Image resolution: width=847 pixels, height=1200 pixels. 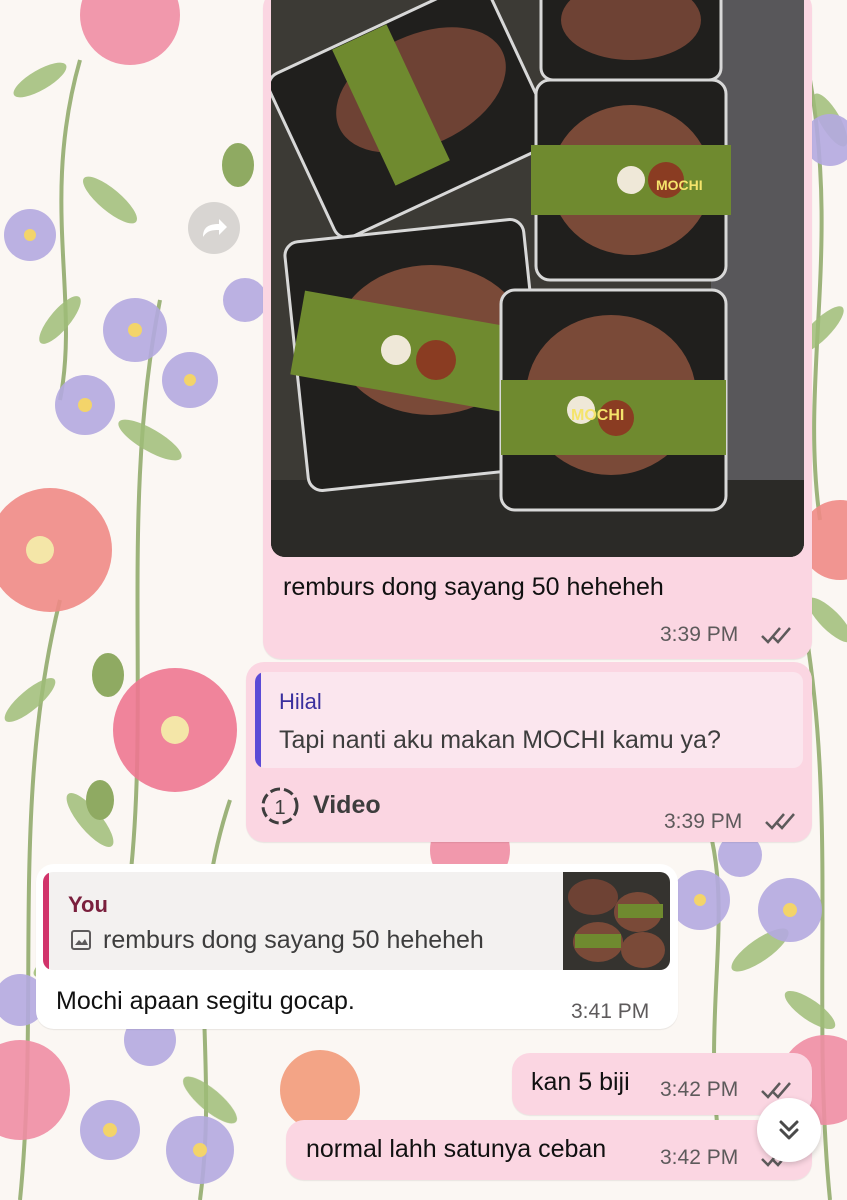 I want to click on scroll-to-bottom-button, so click(x=789, y=1130).